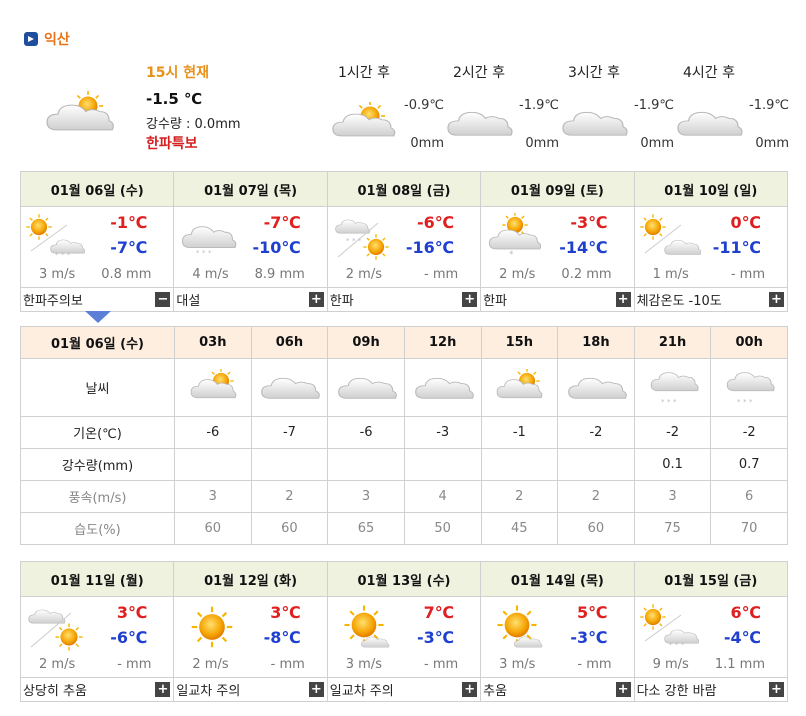  I want to click on sky-row: 날씨, so click(404, 387).